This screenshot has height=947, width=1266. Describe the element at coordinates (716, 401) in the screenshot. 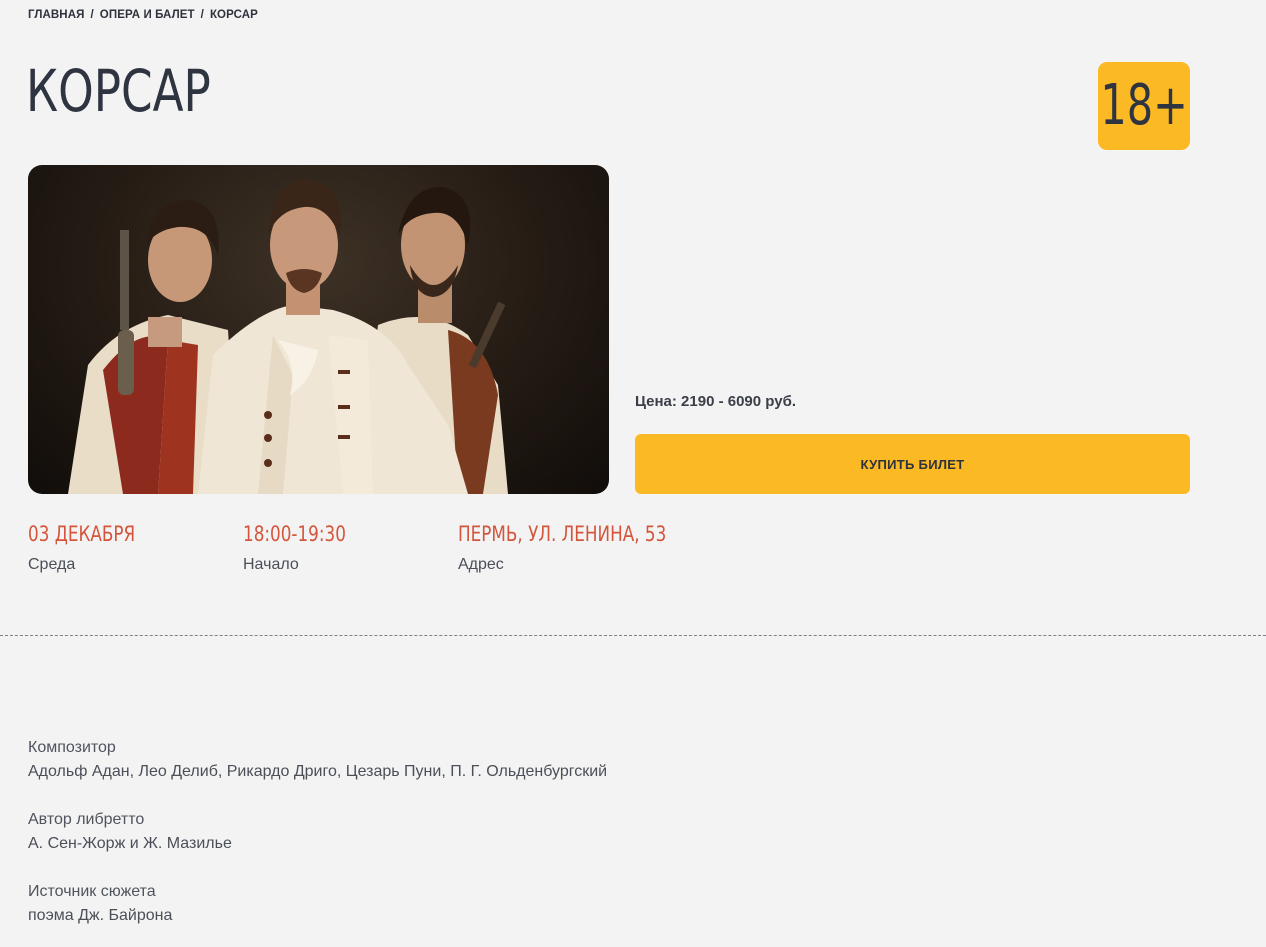

I see `price-text: Цена: 2190 - 6090 руб.` at that location.